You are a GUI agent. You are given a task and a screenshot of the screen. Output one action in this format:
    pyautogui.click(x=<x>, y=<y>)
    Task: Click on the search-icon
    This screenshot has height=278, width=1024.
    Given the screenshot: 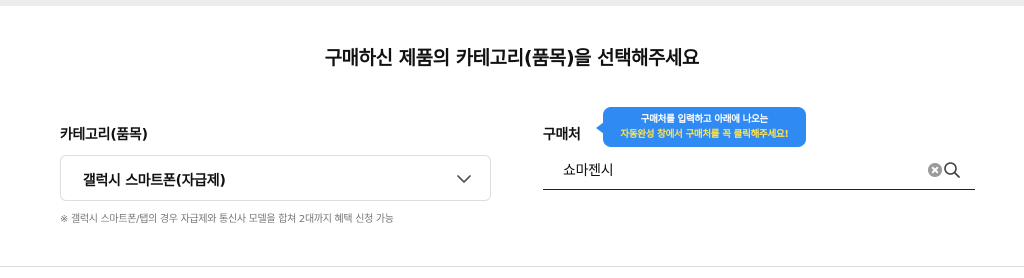 What is the action you would take?
    pyautogui.click(x=952, y=170)
    